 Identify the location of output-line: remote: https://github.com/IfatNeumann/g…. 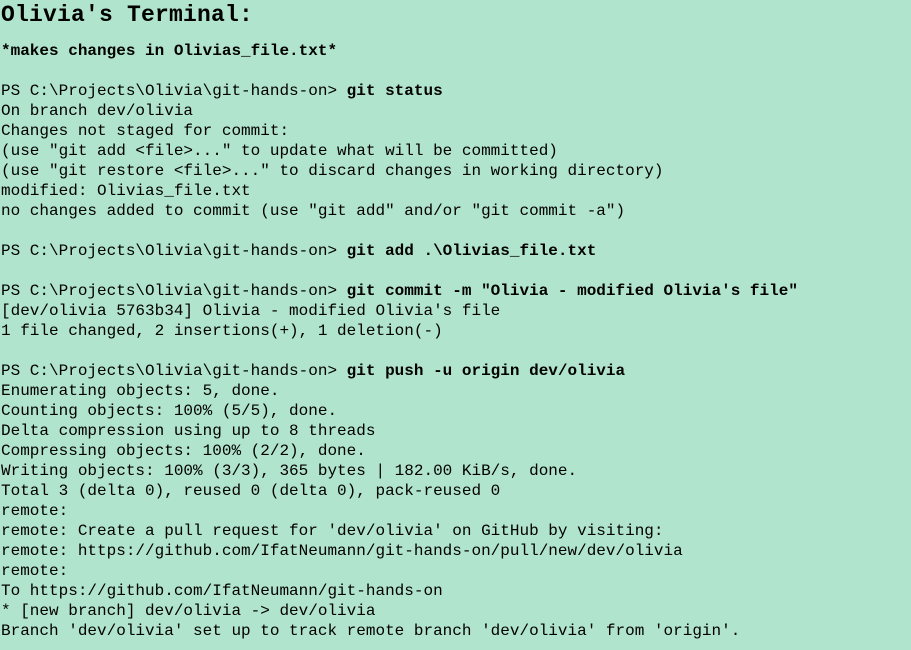
(342, 551).